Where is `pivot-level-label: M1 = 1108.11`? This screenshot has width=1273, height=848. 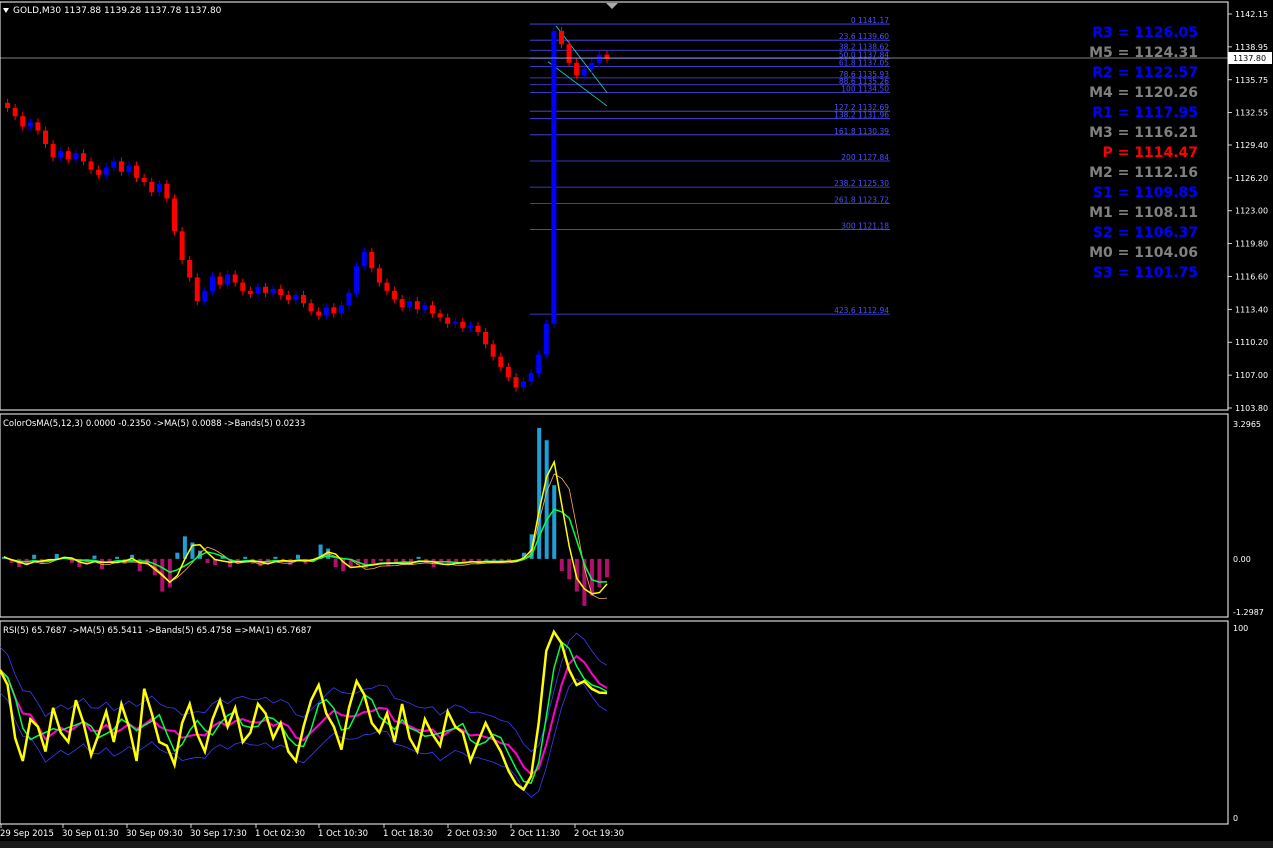 pivot-level-label: M1 = 1108.11 is located at coordinates (1143, 213).